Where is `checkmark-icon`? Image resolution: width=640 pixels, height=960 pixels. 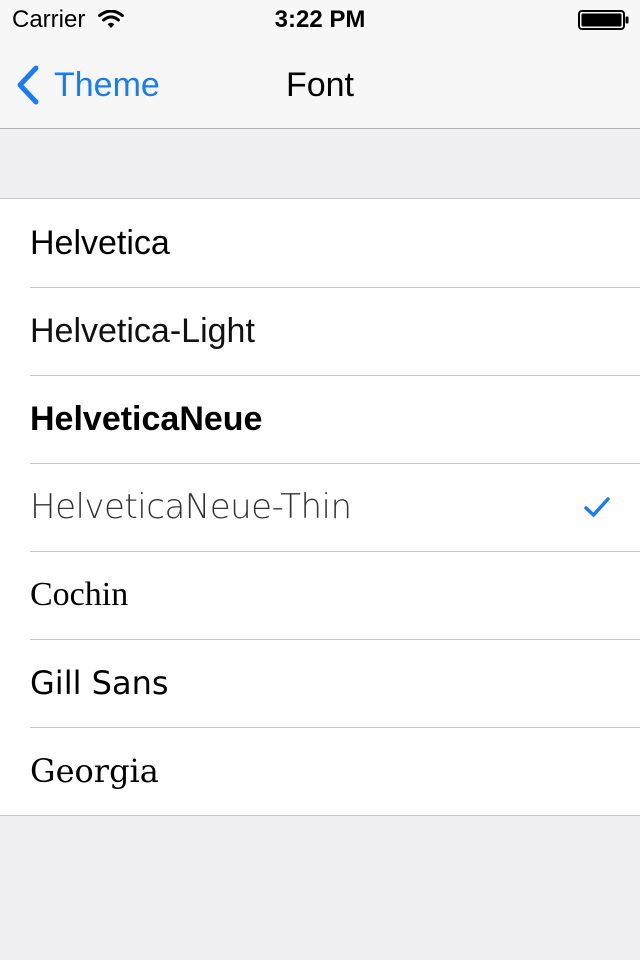 checkmark-icon is located at coordinates (597, 507).